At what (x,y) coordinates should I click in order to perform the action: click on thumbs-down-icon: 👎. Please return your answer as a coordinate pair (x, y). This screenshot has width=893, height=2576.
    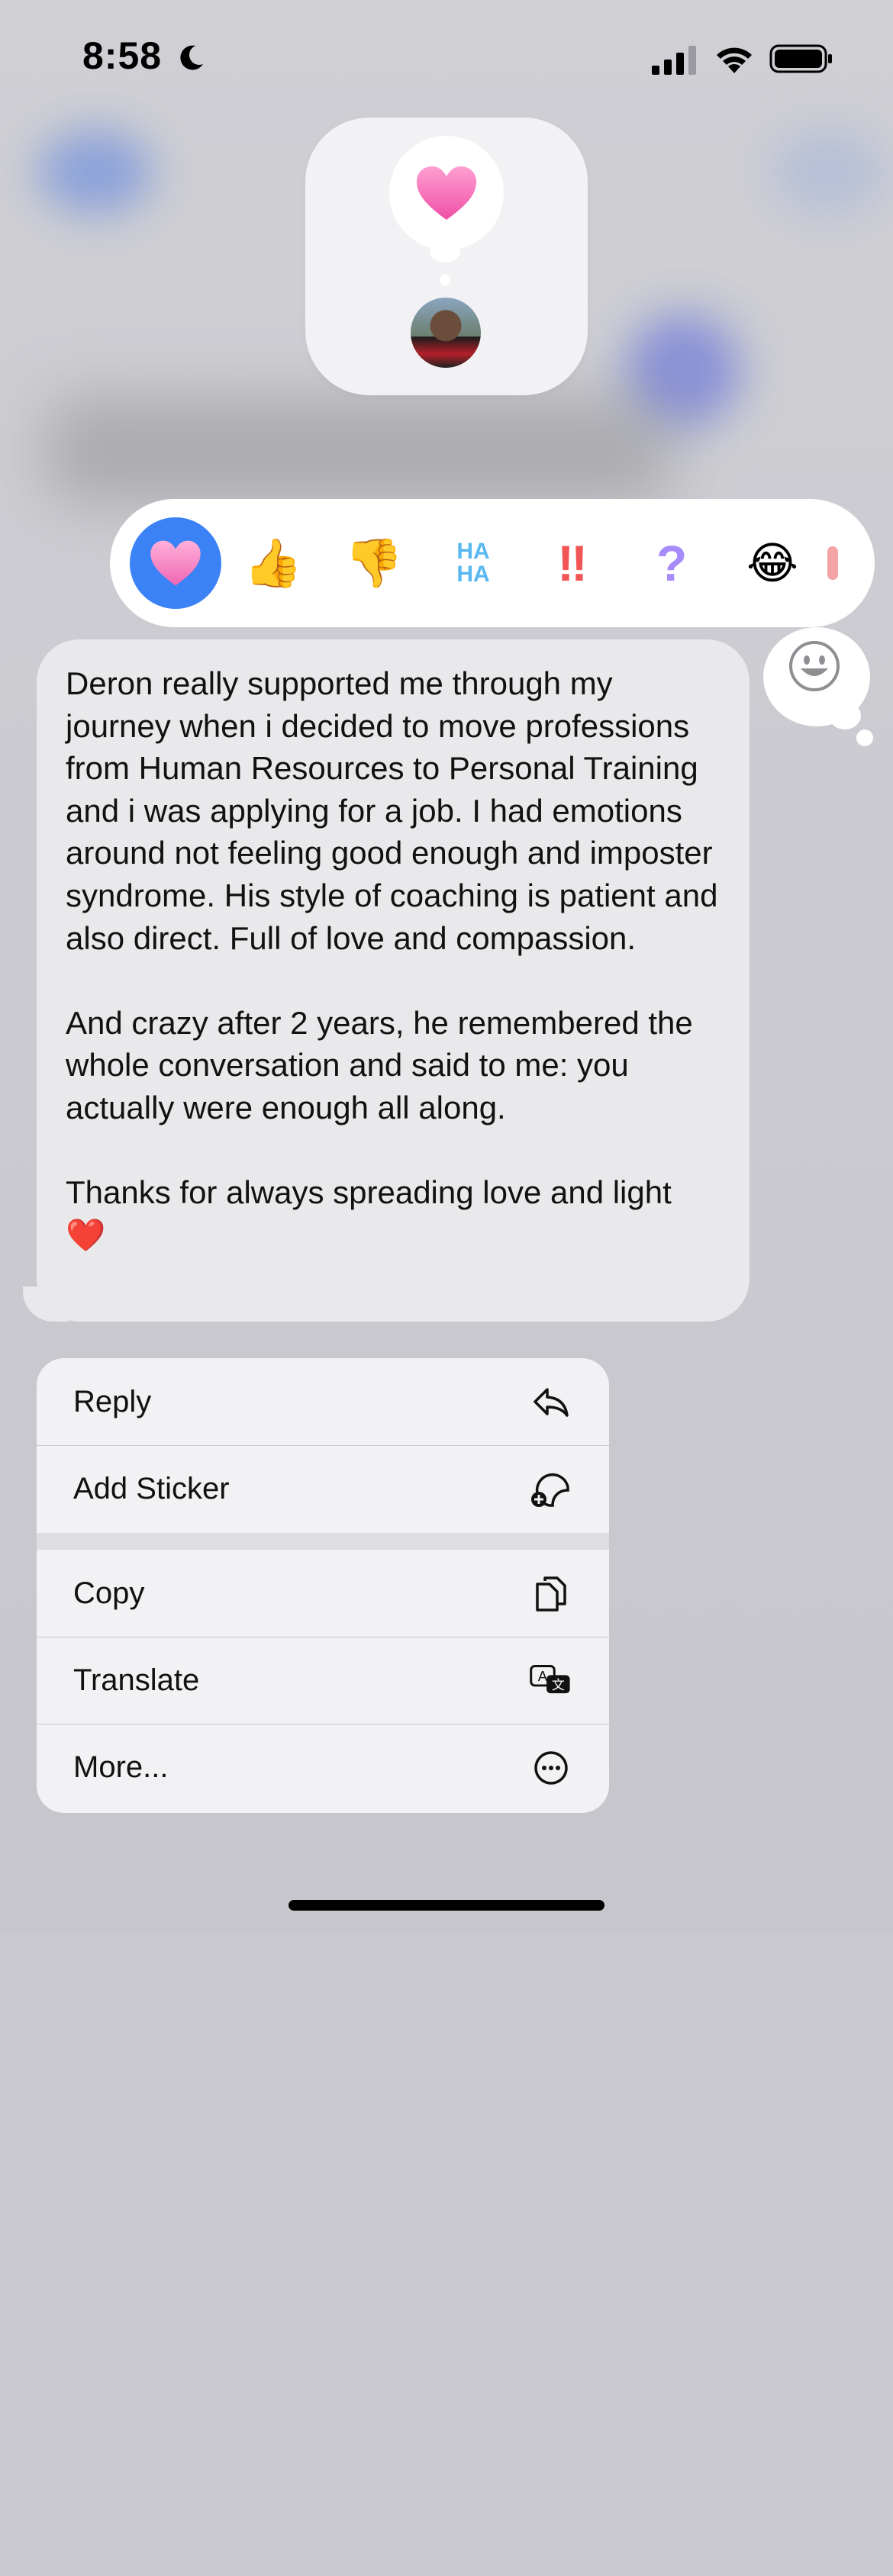
    Looking at the image, I should click on (374, 563).